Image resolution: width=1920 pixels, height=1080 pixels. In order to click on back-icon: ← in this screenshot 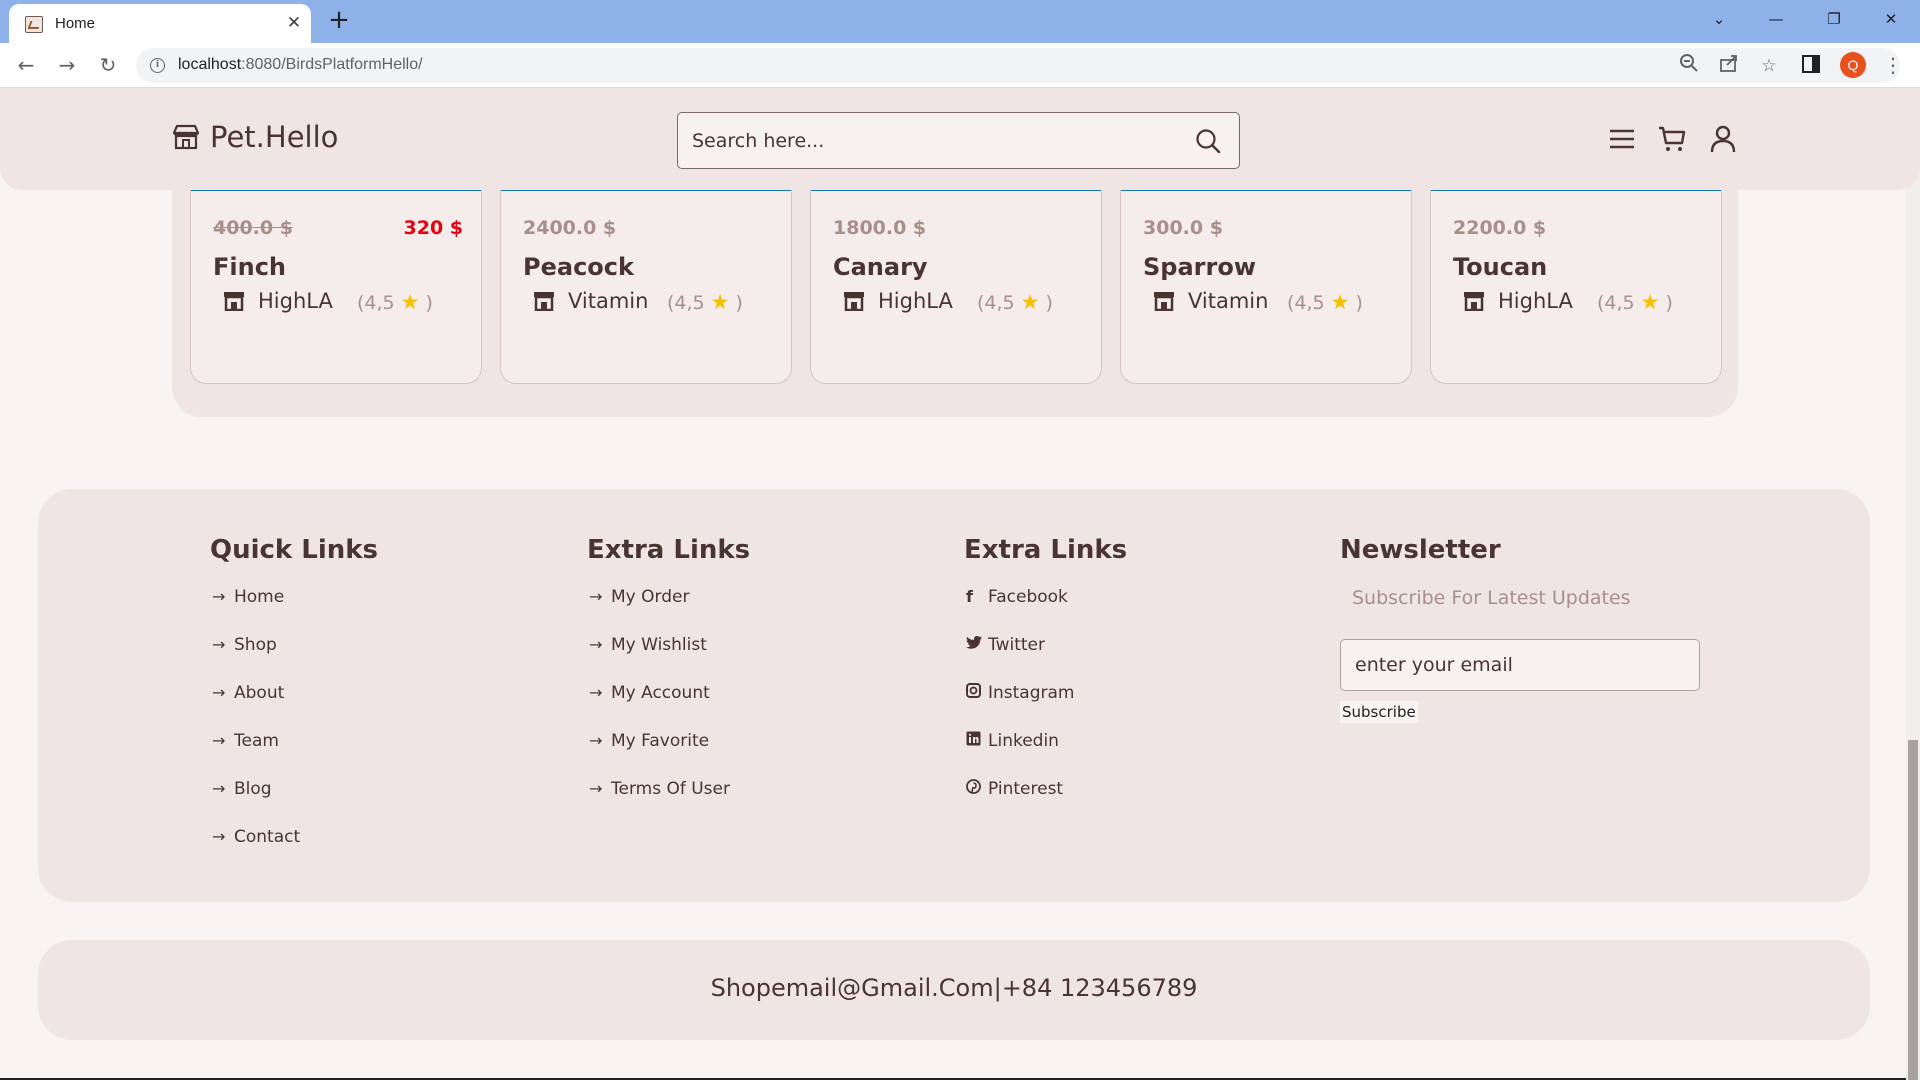, I will do `click(26, 65)`.